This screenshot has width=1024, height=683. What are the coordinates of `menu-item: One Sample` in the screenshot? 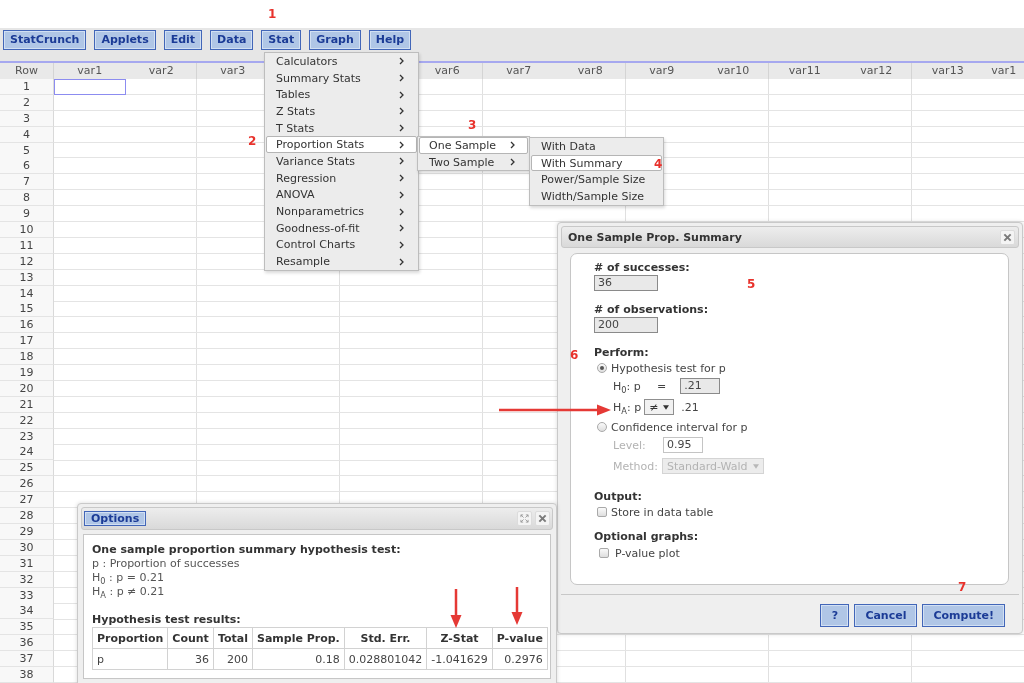 It's located at (473, 145).